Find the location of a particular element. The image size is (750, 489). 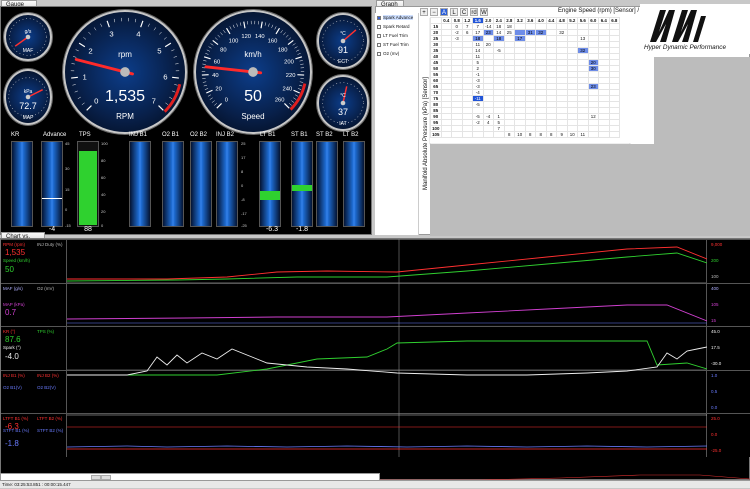

rpm-value: 1,535 is located at coordinates (125, 97).